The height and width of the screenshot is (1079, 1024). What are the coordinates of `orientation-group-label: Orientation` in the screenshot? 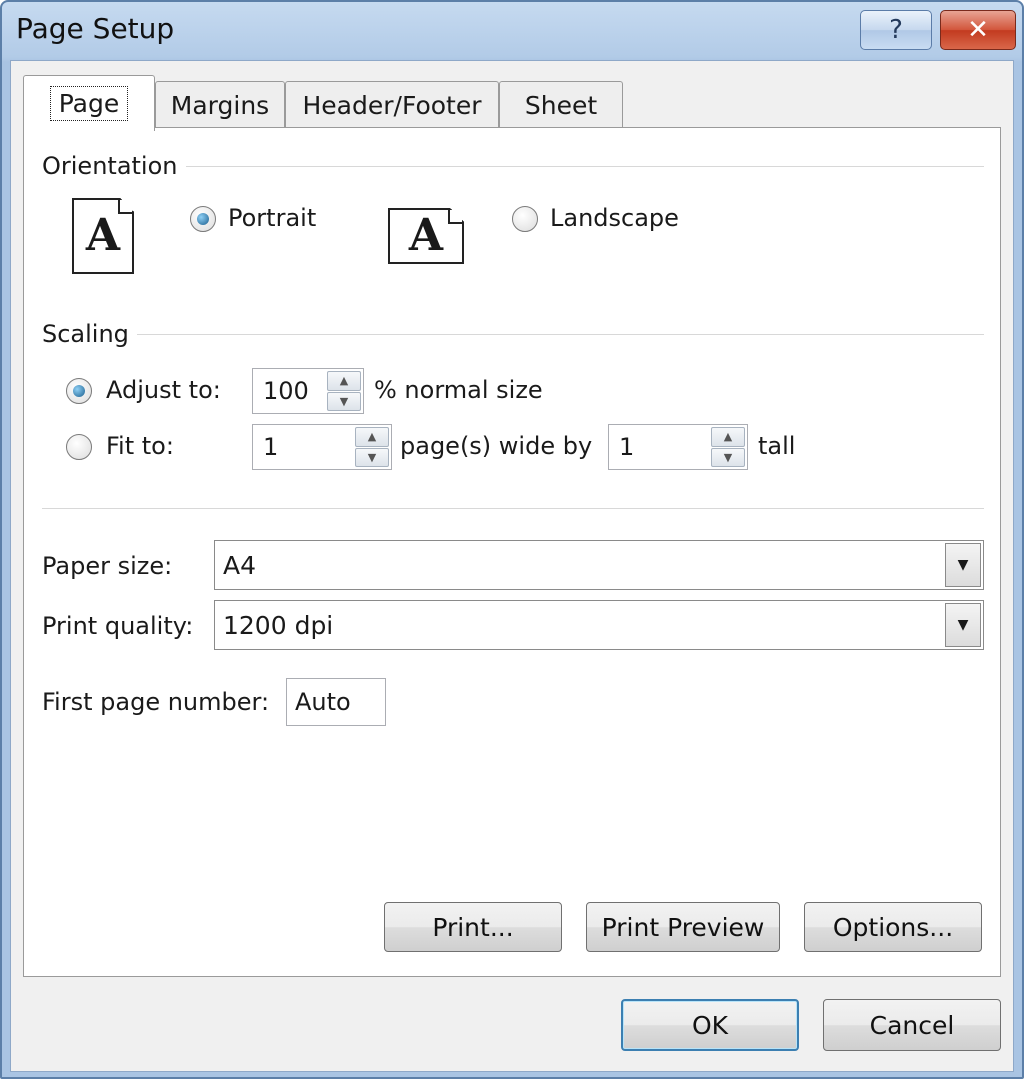 It's located at (114, 166).